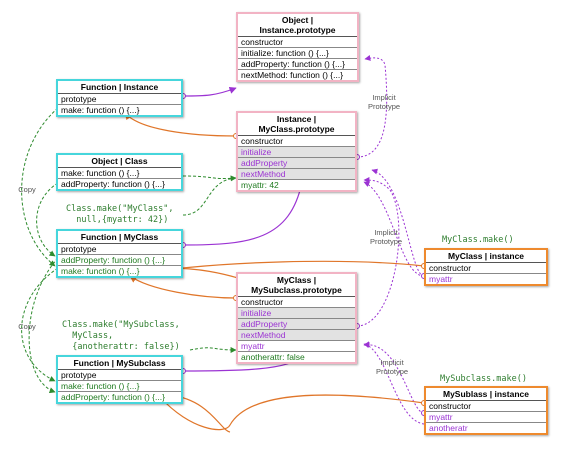 The height and width of the screenshot is (449, 561). What do you see at coordinates (209, 91) in the screenshot?
I see `link-fn-instance-prototype` at bounding box center [209, 91].